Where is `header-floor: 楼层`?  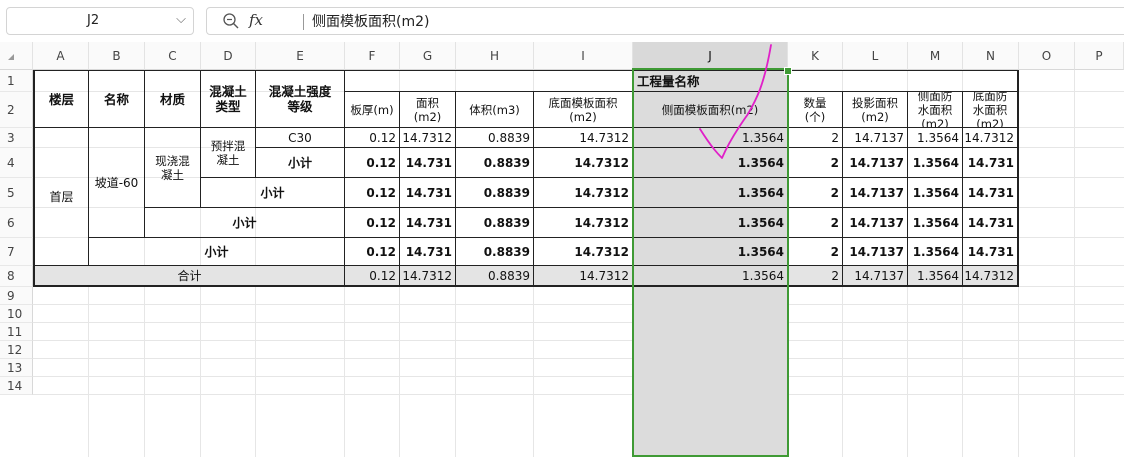
header-floor: 楼层 is located at coordinates (61, 99).